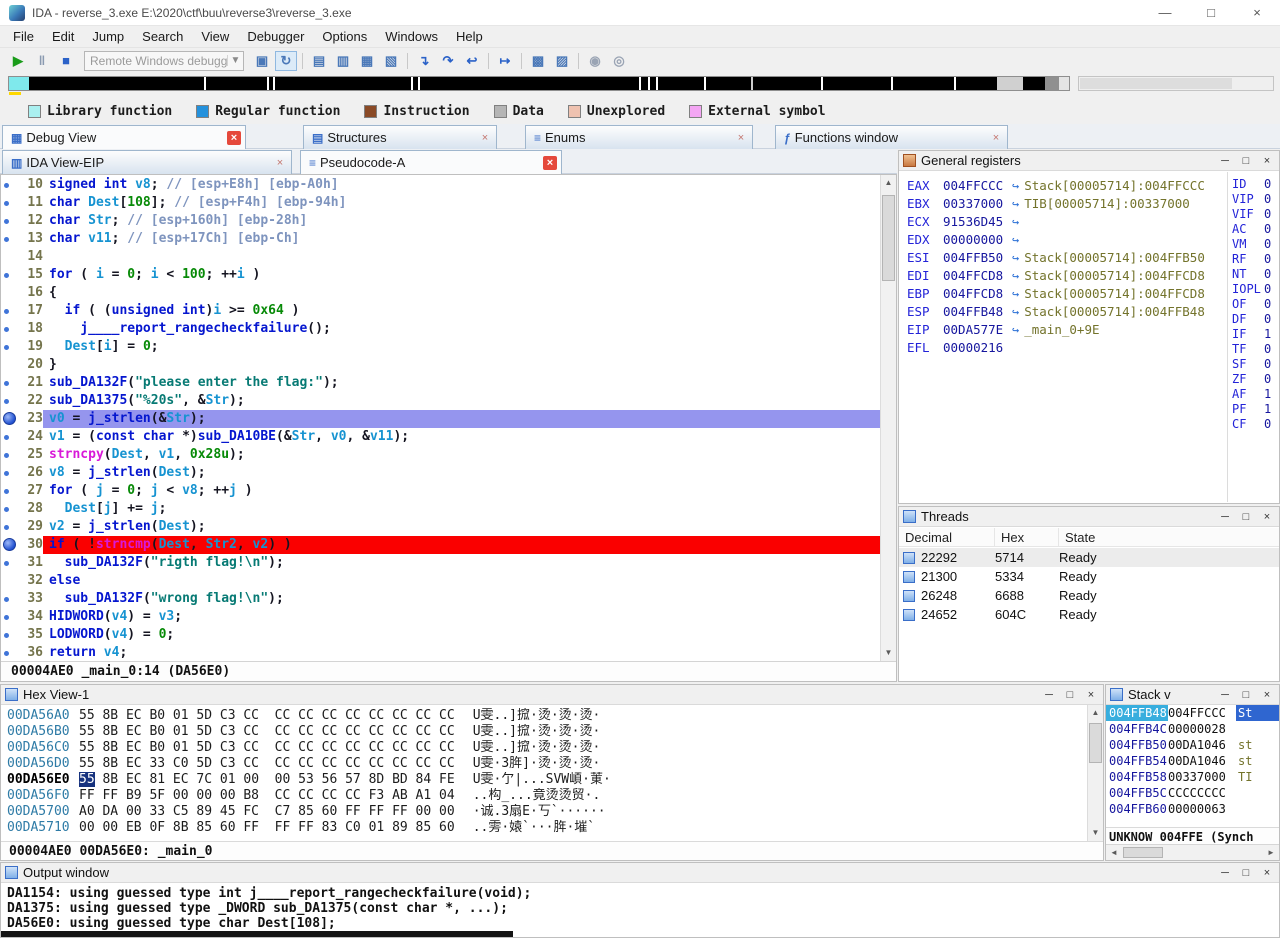 Image resolution: width=1280 pixels, height=938 pixels. Describe the element at coordinates (1095, 743) in the screenshot. I see `scroll-thumb` at that location.